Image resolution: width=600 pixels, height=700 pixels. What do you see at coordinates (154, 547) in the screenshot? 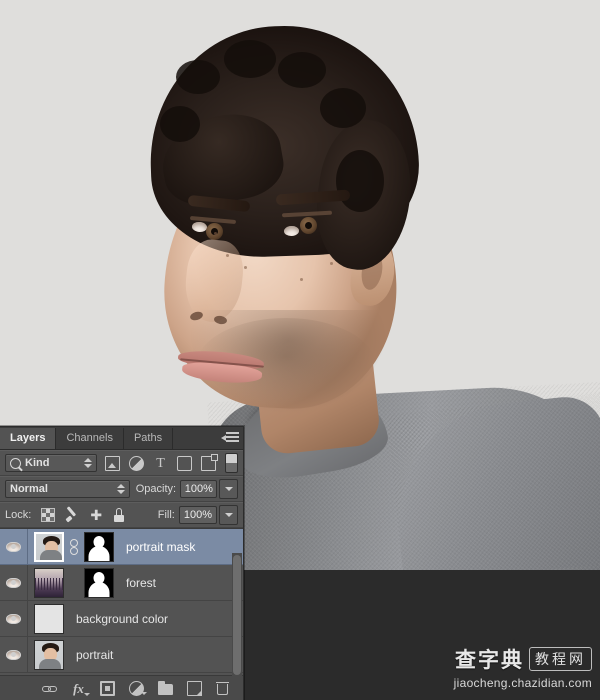
I see `layer-name-label: portrait mask` at bounding box center [154, 547].